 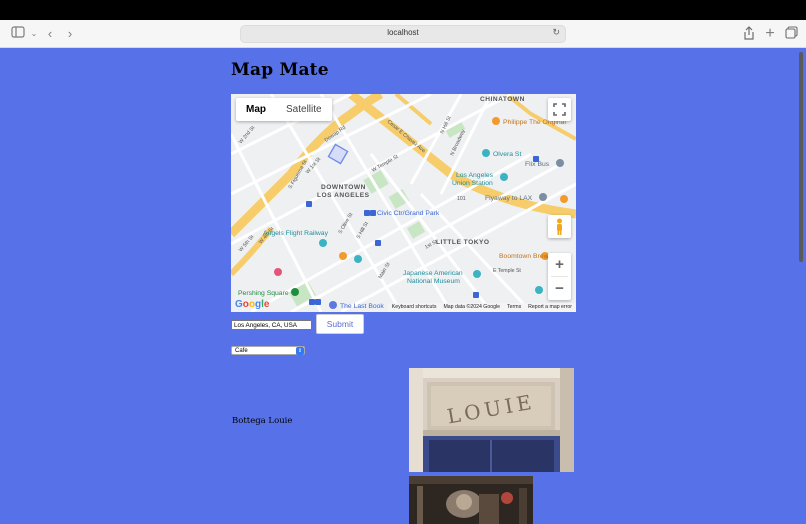 I want to click on map-label-little-tokyo: LITTLE TOKYO, so click(x=463, y=242).